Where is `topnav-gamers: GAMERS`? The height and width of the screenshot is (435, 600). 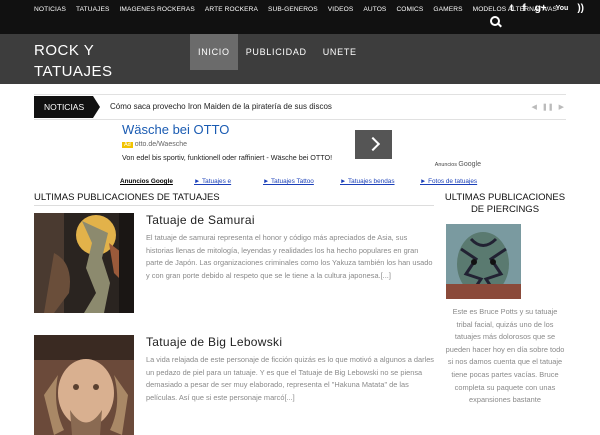 topnav-gamers: GAMERS is located at coordinates (447, 10).